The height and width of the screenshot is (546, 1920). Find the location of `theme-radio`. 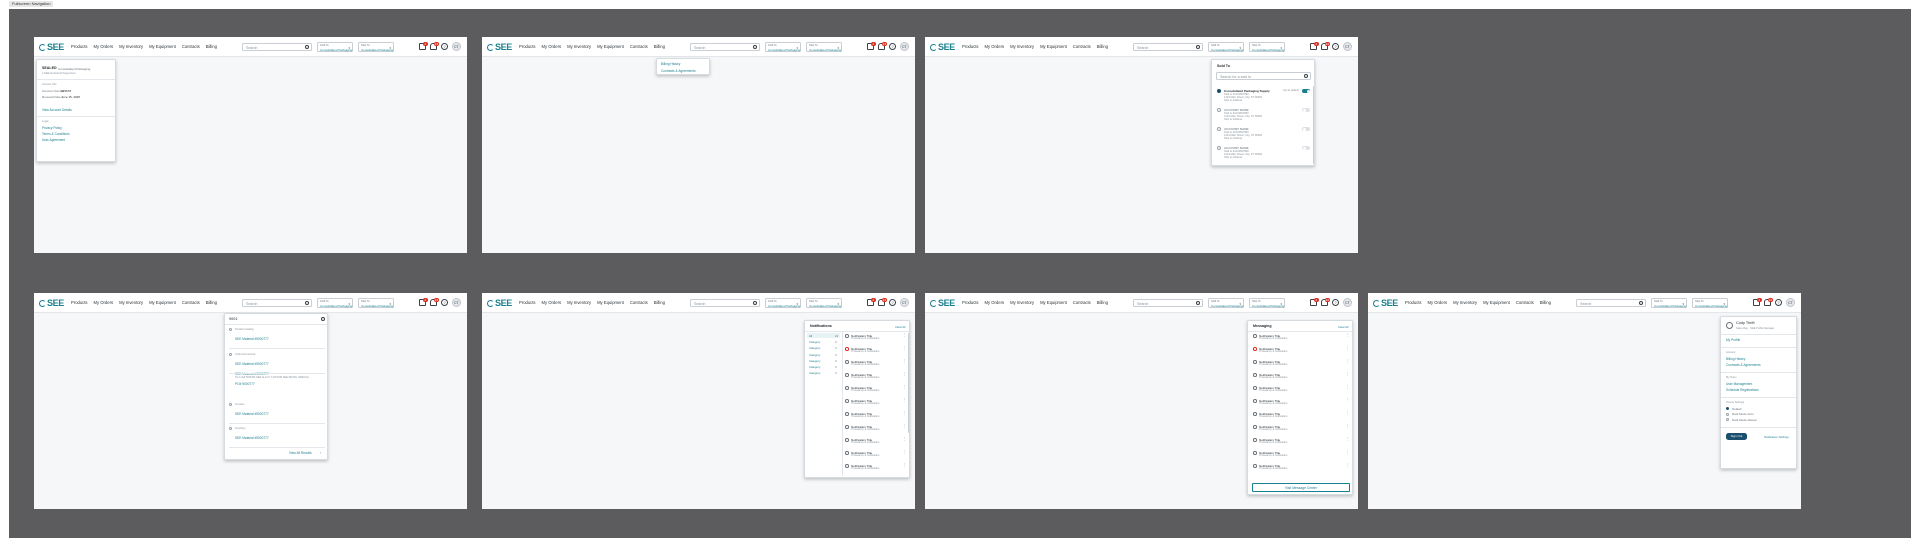

theme-radio is located at coordinates (1728, 409).